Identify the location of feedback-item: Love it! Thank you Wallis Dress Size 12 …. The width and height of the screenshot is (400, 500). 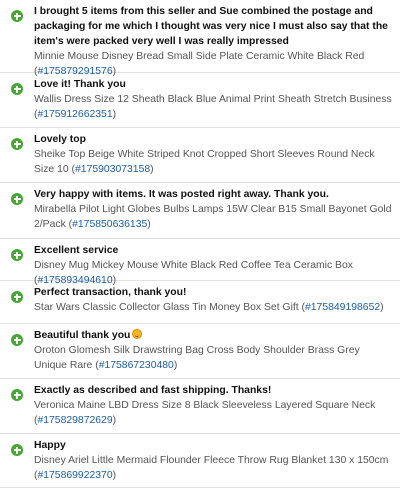
(200, 100).